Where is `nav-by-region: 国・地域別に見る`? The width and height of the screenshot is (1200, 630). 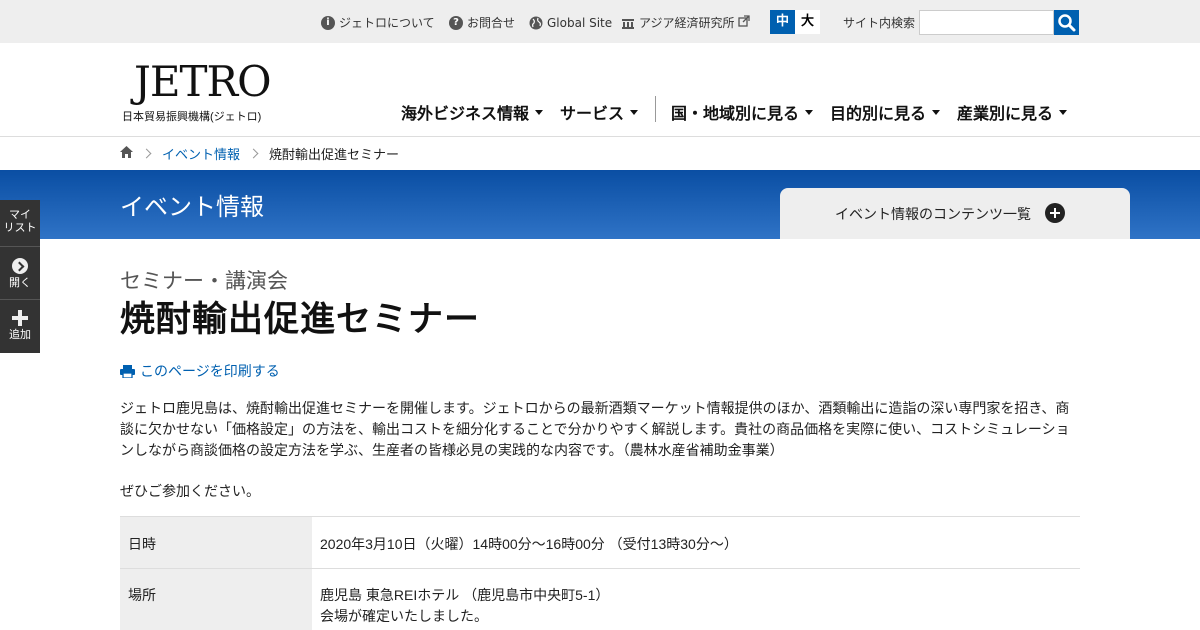 nav-by-region: 国・地域別に見る is located at coordinates (742, 112).